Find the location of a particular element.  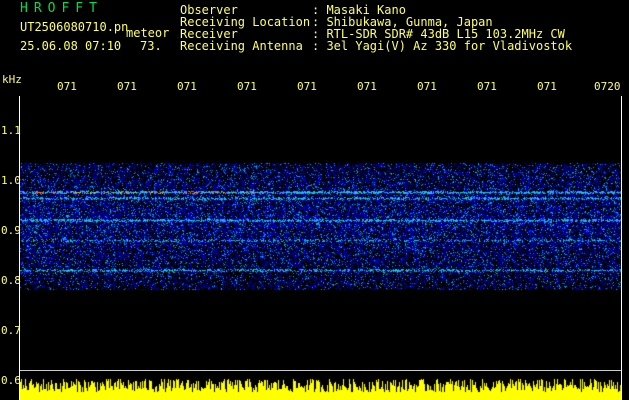

file-tag: meteor is located at coordinates (148, 33).